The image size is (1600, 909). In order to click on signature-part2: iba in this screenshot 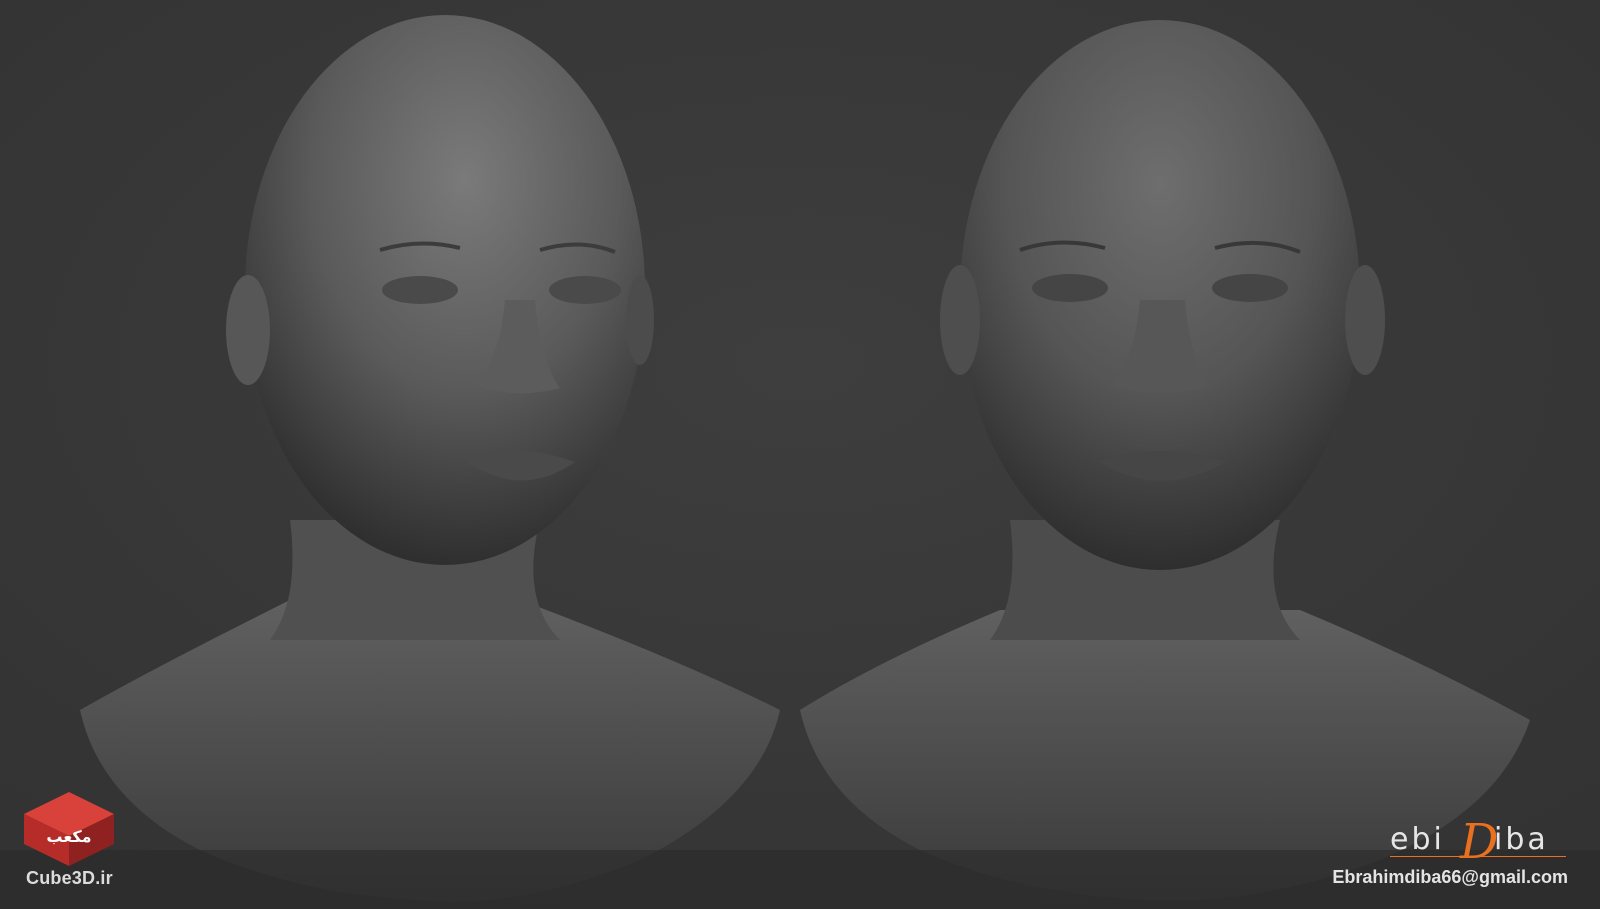, I will do `click(1521, 839)`.